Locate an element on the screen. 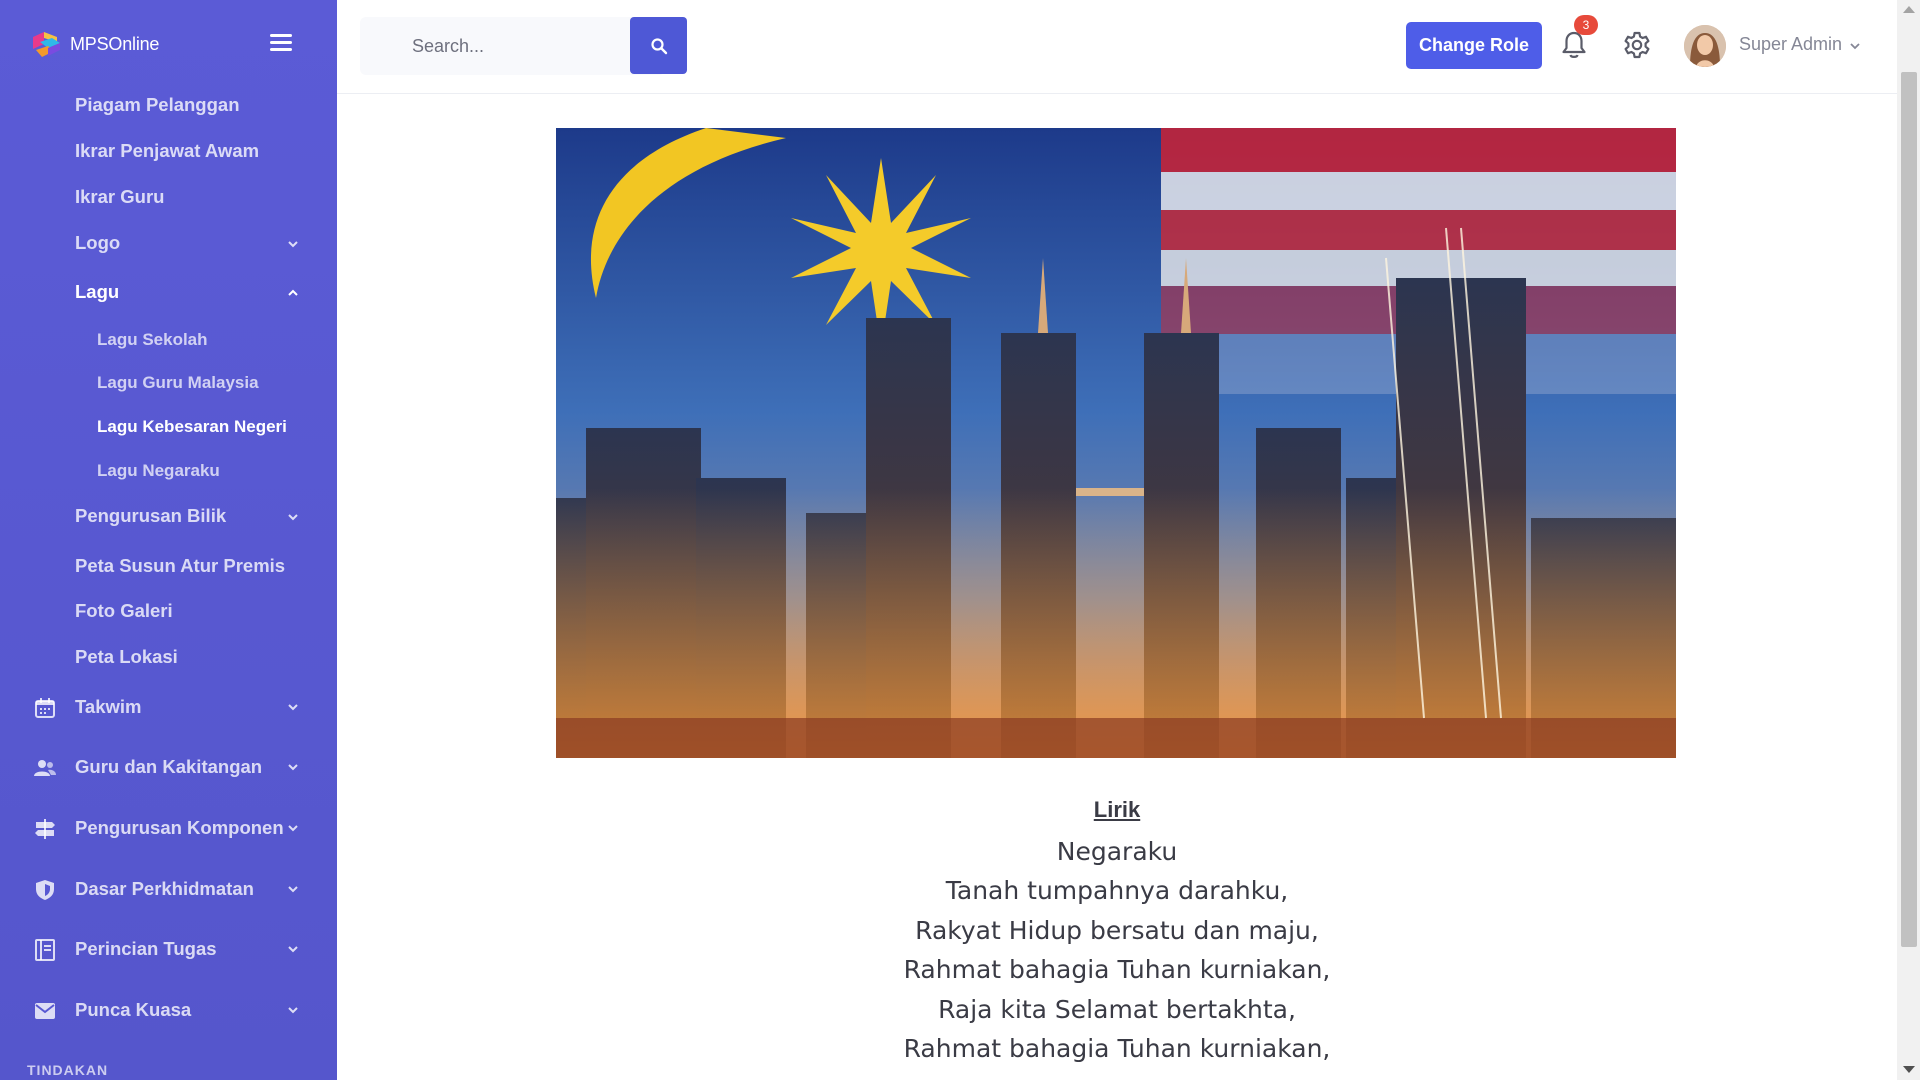  sidebar-item-dasar-perkhidmatan: Dasar Perkhidmatan is located at coordinates (168, 890).